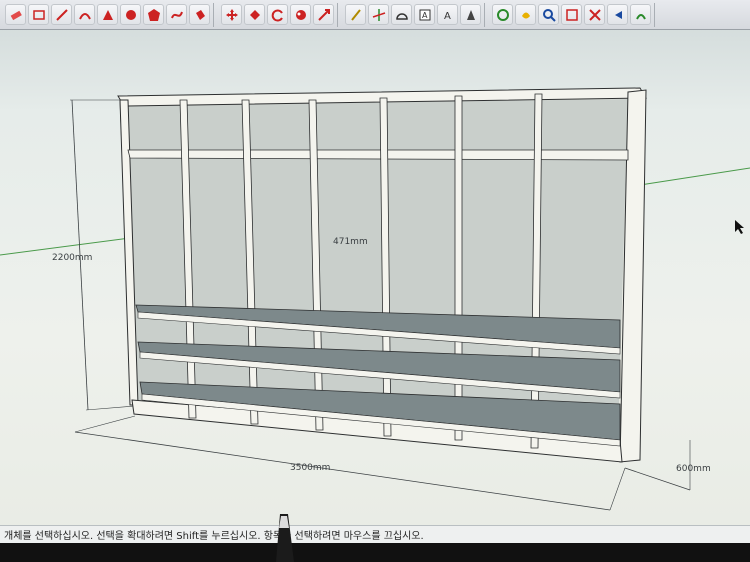  I want to click on eraser-icon, so click(15, 14).